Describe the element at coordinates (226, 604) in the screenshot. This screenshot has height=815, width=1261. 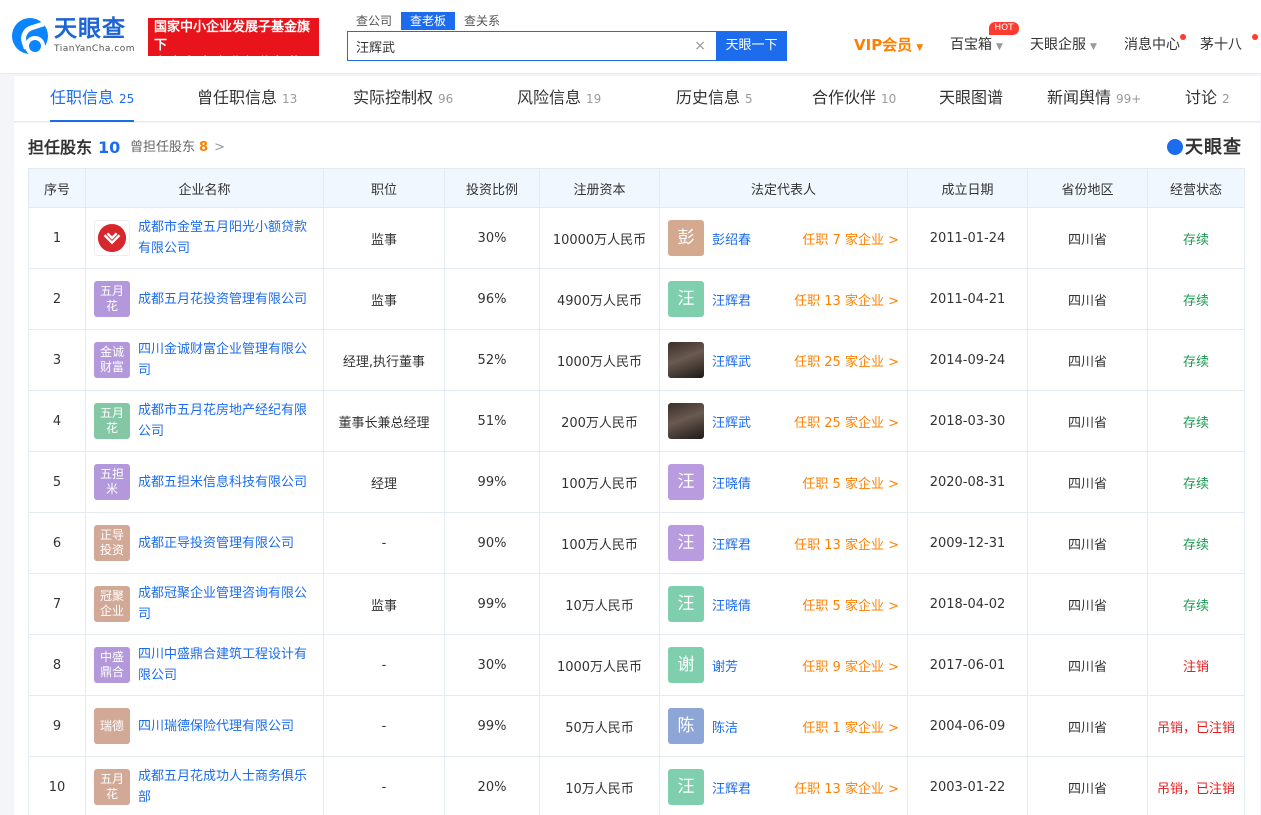
I see `company-link: 成都冠聚企业管理咨询有限公司` at that location.